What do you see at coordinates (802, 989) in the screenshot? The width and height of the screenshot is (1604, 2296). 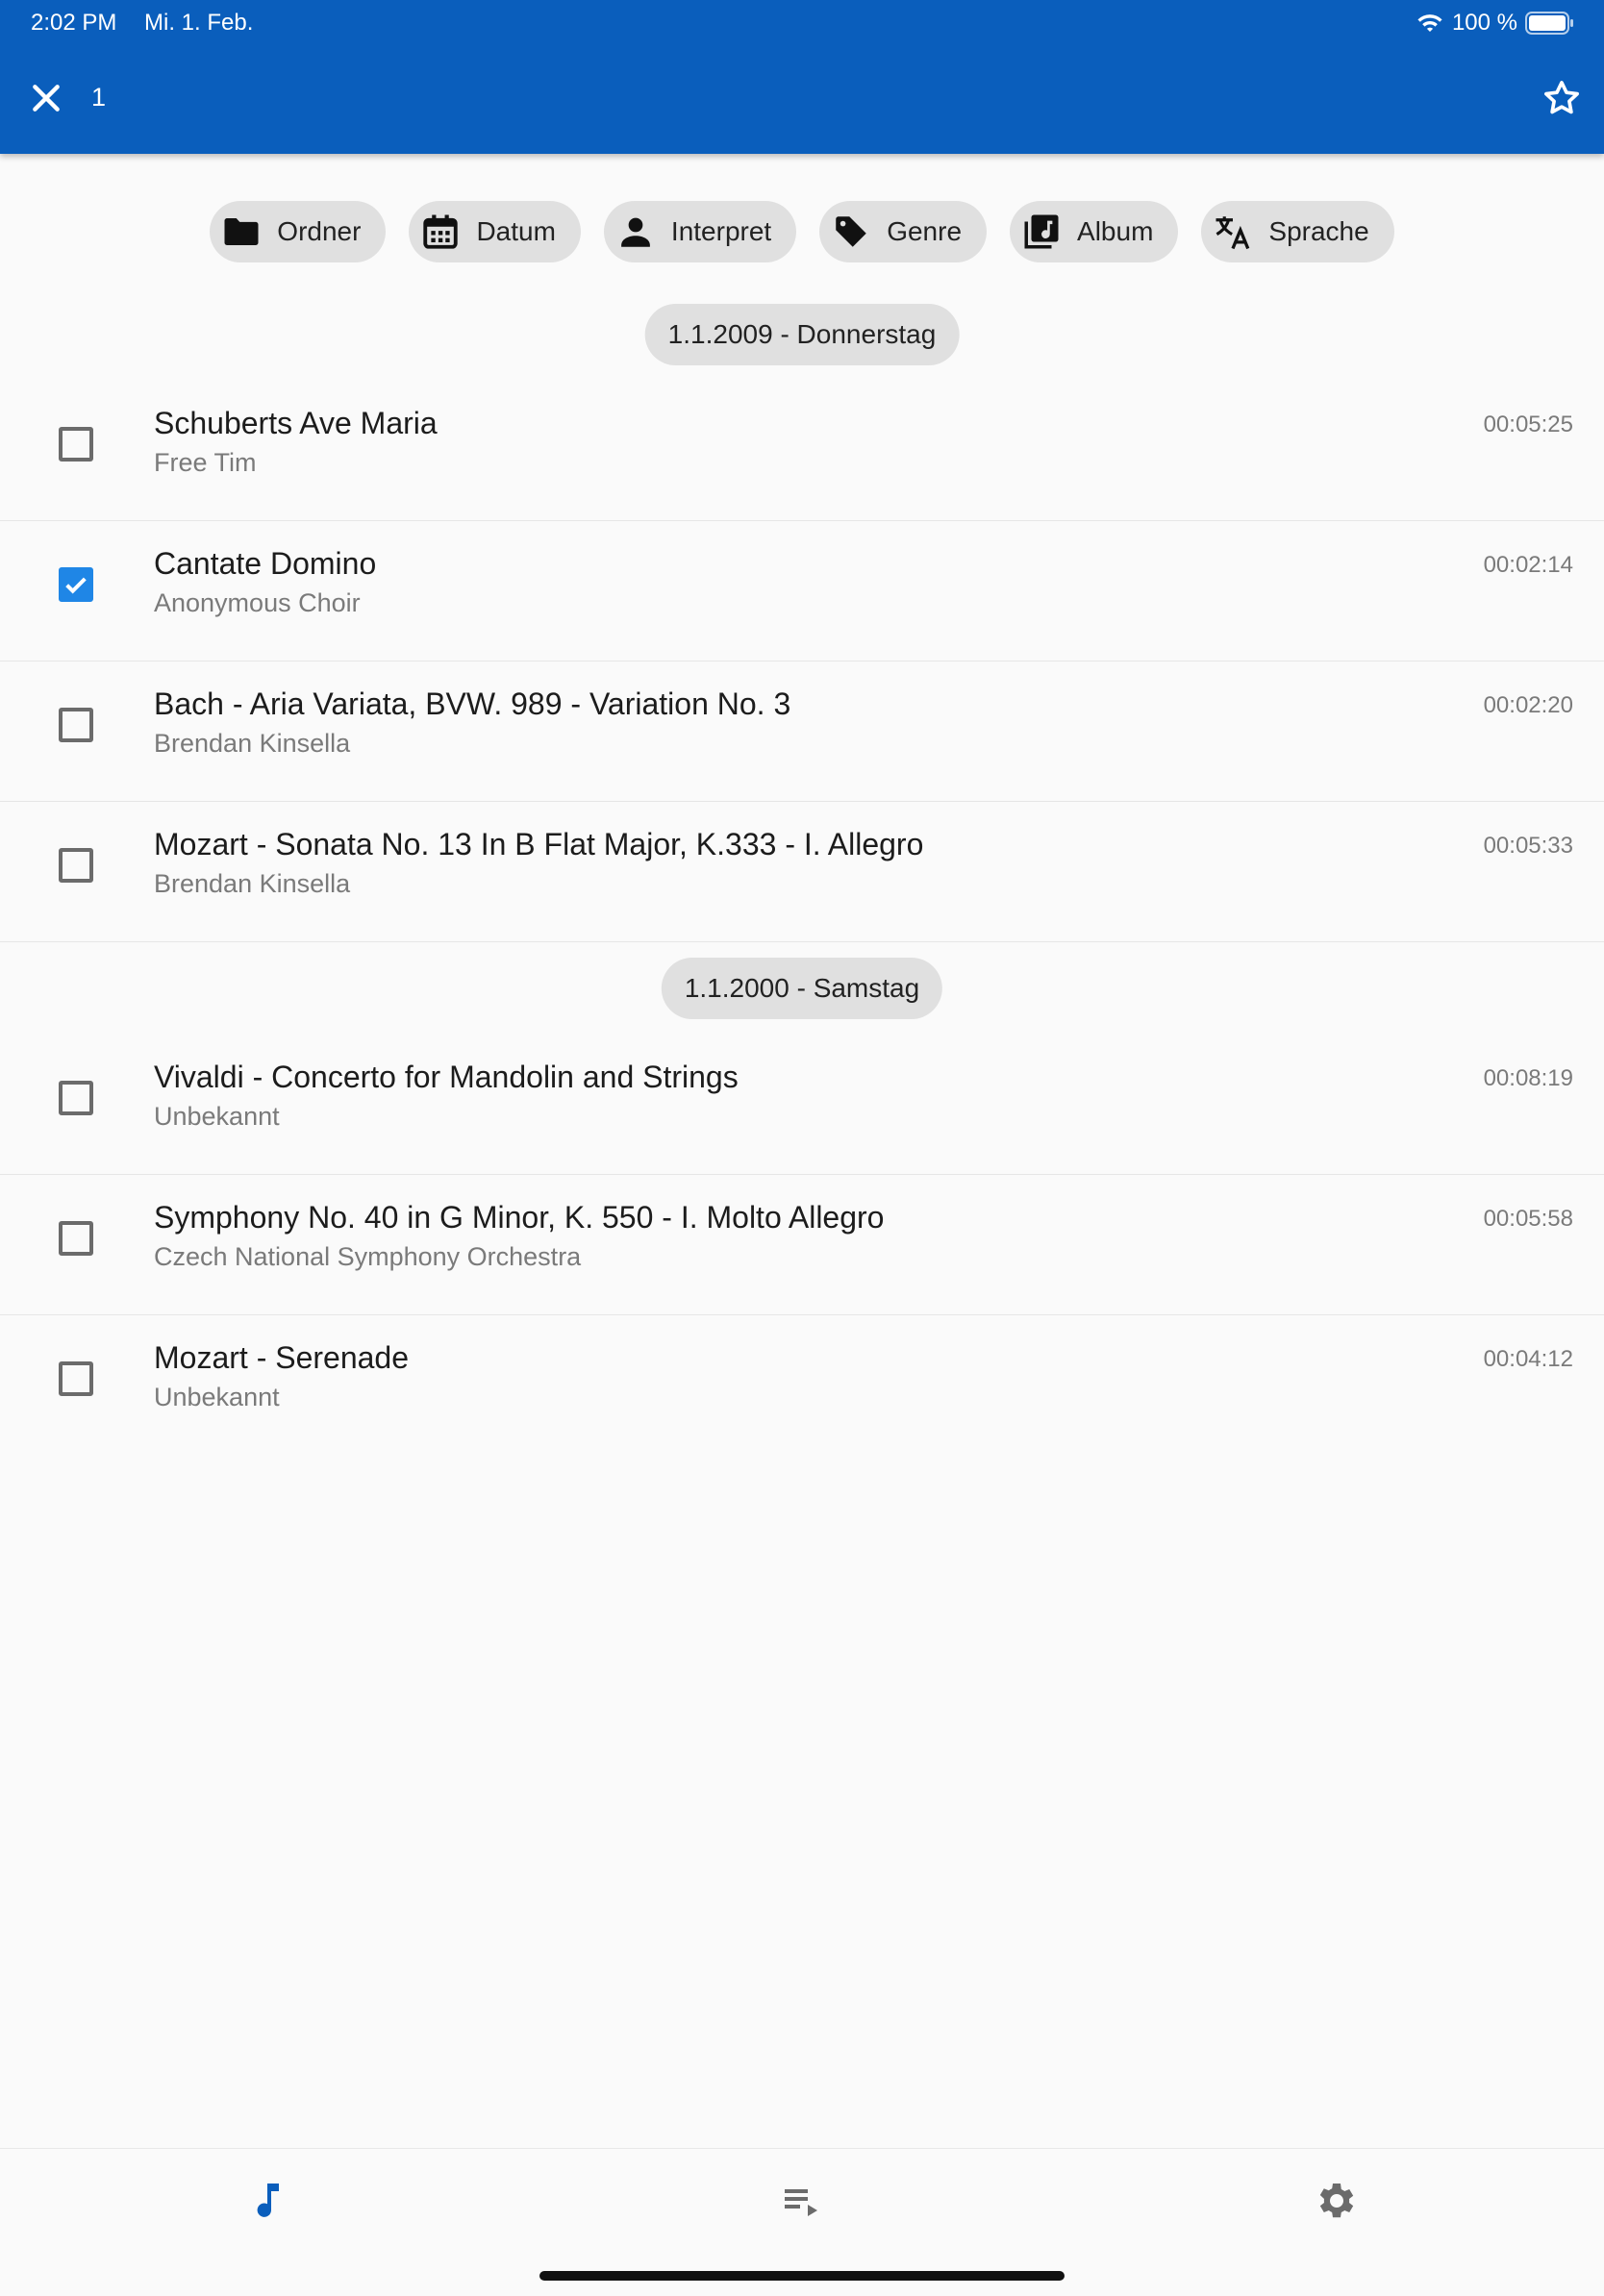 I see `date-group-header: 1.1.2000 - Samstag` at bounding box center [802, 989].